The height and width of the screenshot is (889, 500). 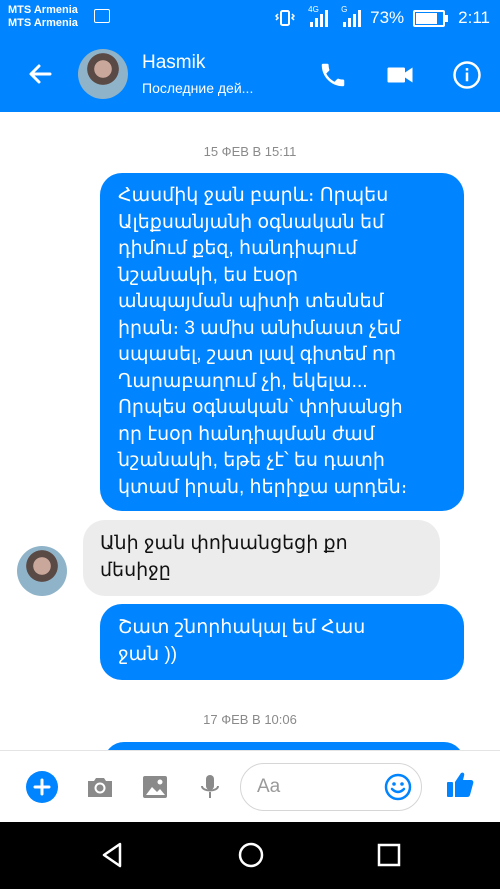 What do you see at coordinates (282, 642) in the screenshot?
I see `message-outgoing-2: Շատ շնորհակալ եմ Հաս ջան ))` at bounding box center [282, 642].